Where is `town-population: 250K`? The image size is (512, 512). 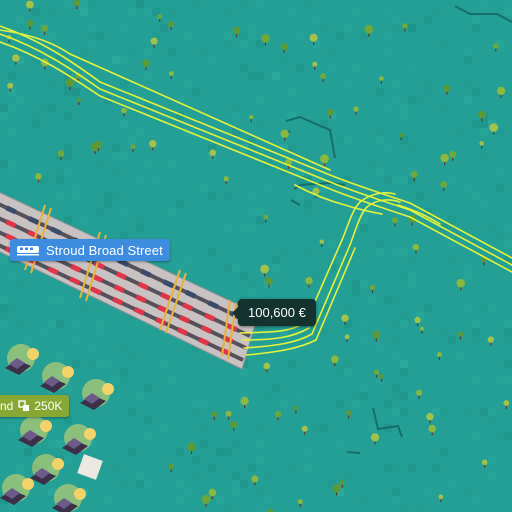
town-population: 250K is located at coordinates (48, 406).